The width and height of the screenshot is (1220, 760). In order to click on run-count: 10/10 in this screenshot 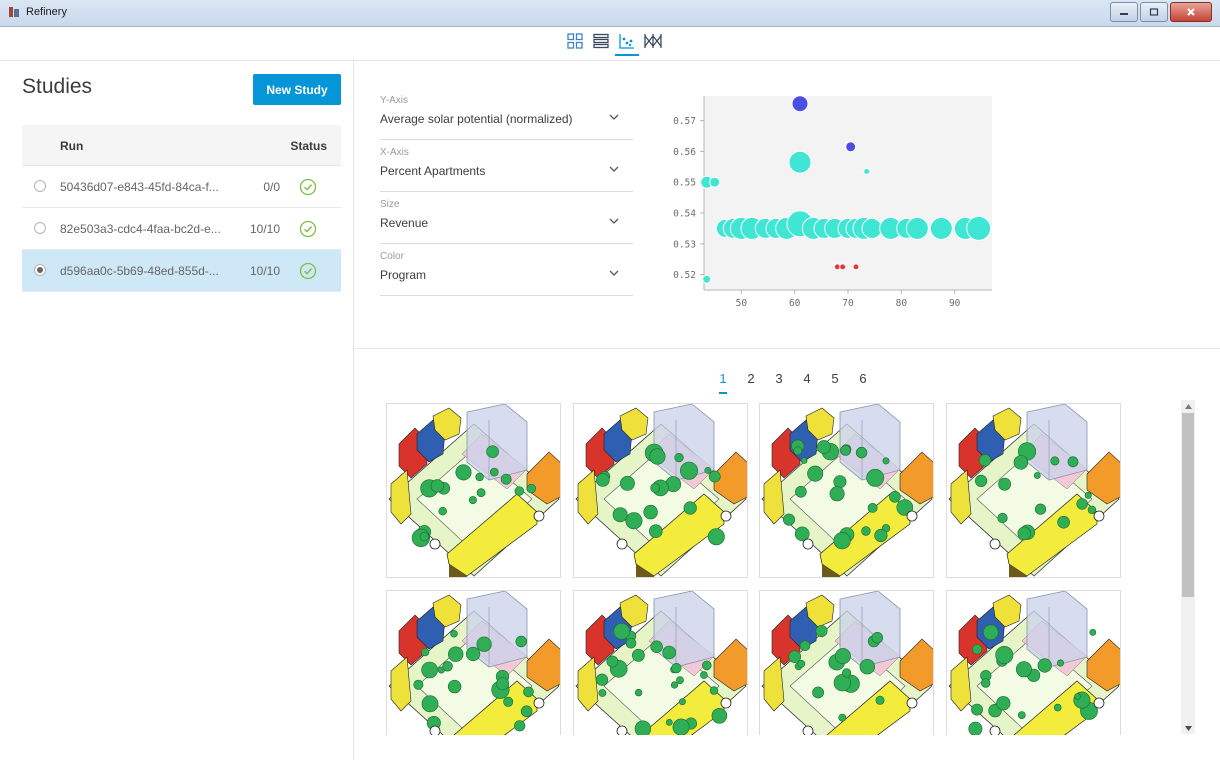, I will do `click(264, 229)`.